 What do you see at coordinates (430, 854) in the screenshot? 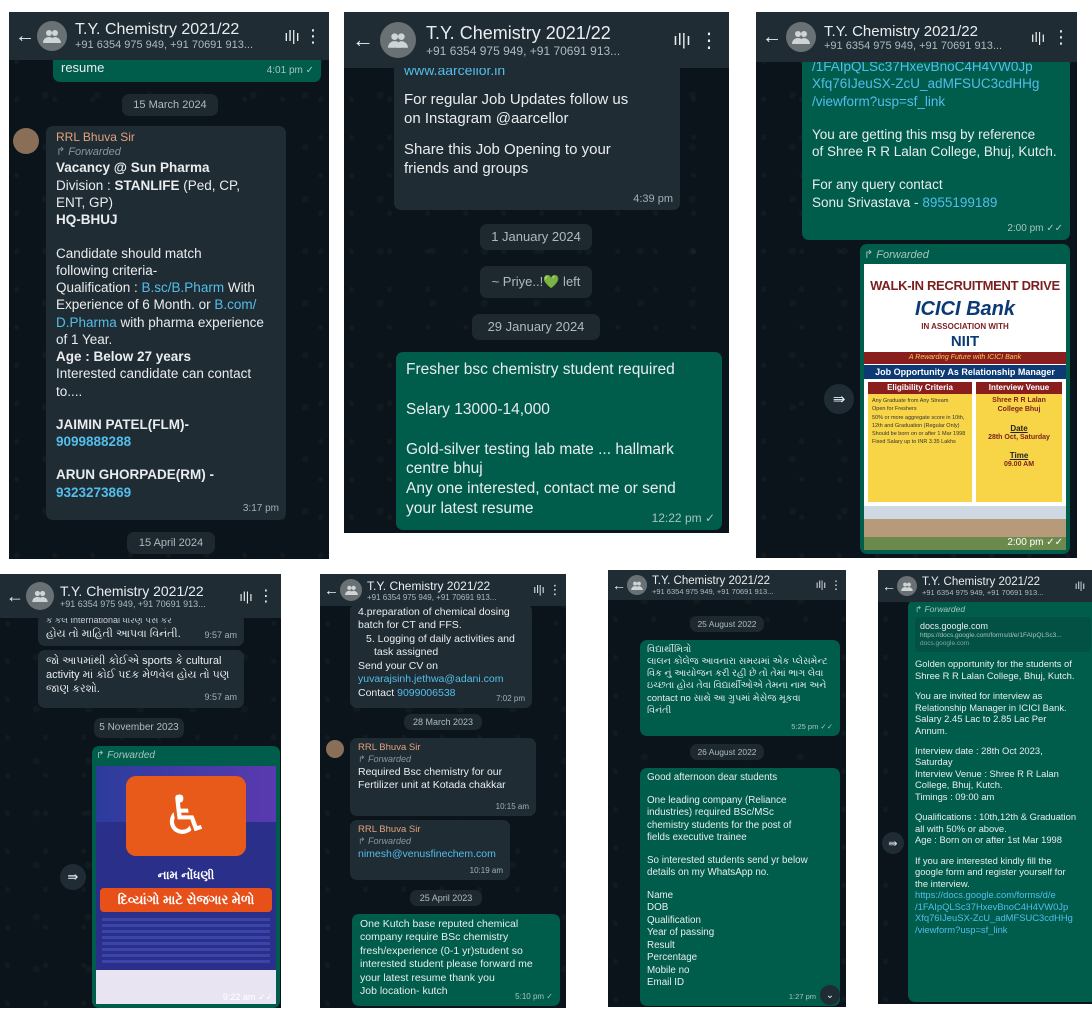
I see `email-link: nimesh@venusfinechem.com` at bounding box center [430, 854].